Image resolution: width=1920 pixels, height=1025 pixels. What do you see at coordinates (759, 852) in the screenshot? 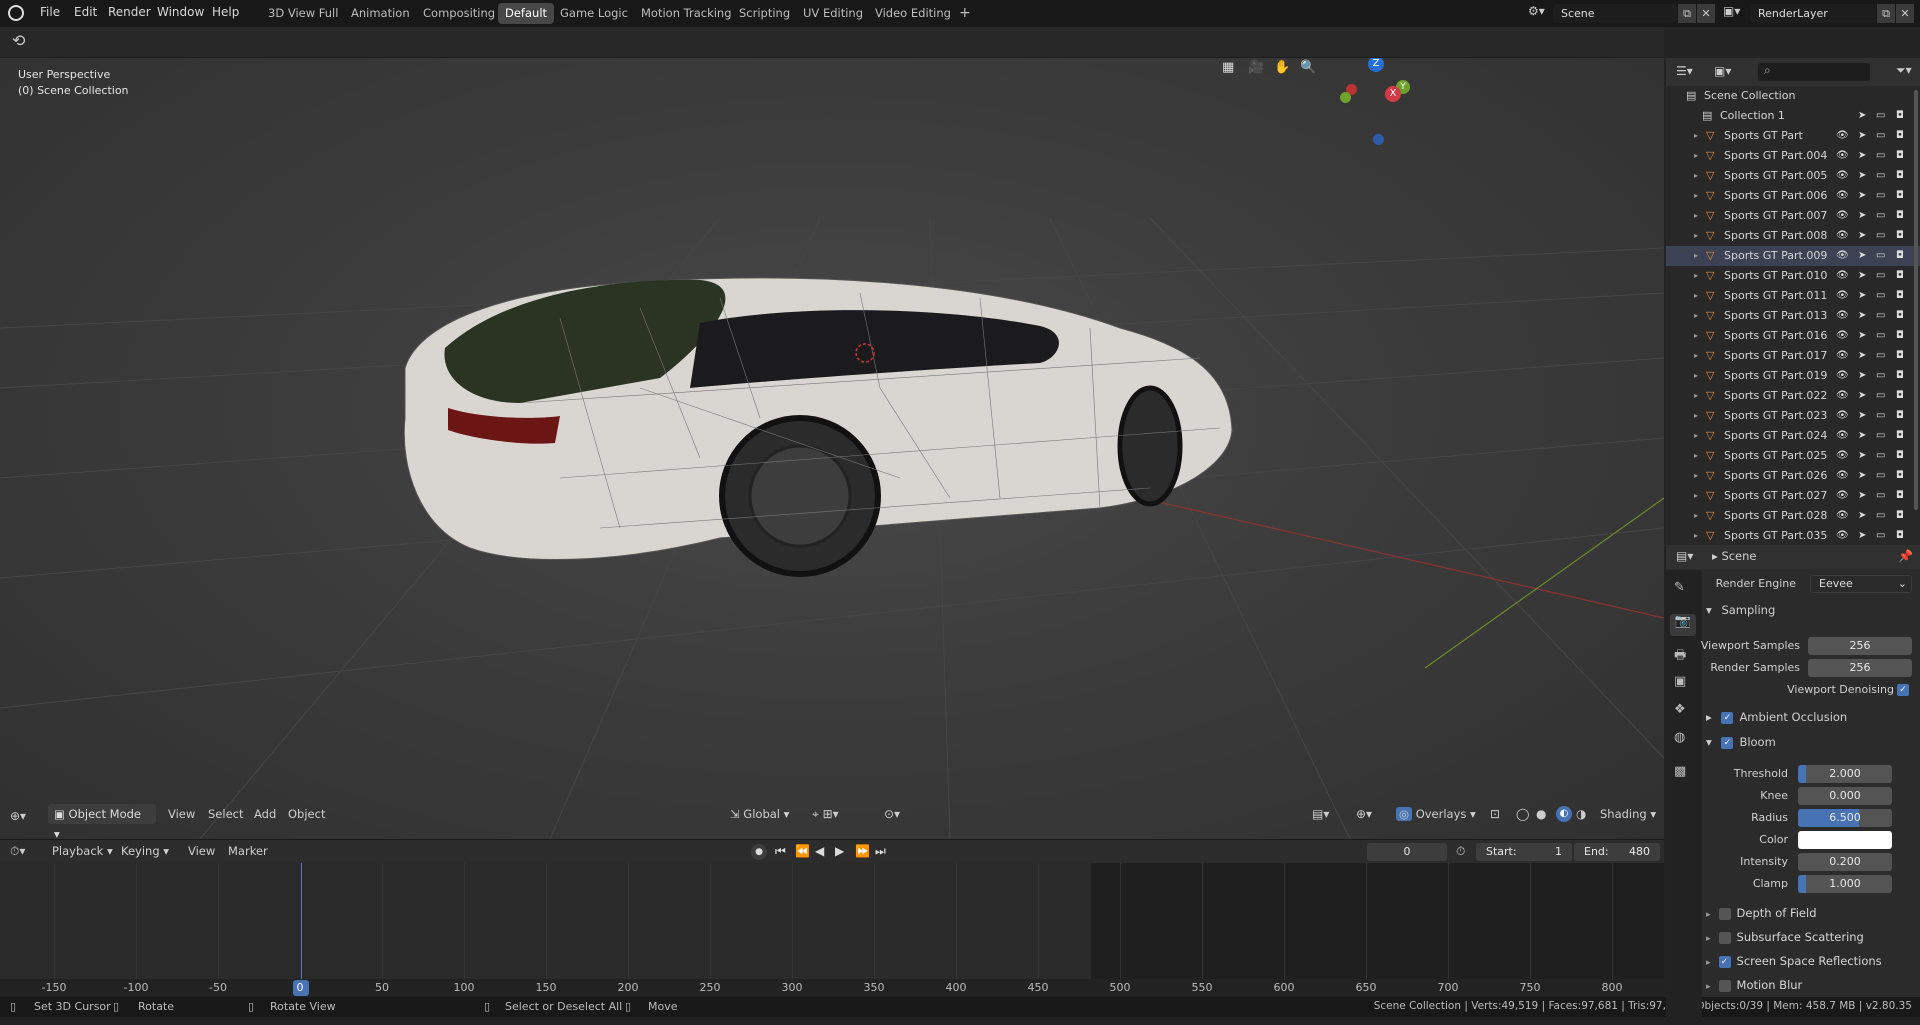
I see `record-button-icon: ●` at bounding box center [759, 852].